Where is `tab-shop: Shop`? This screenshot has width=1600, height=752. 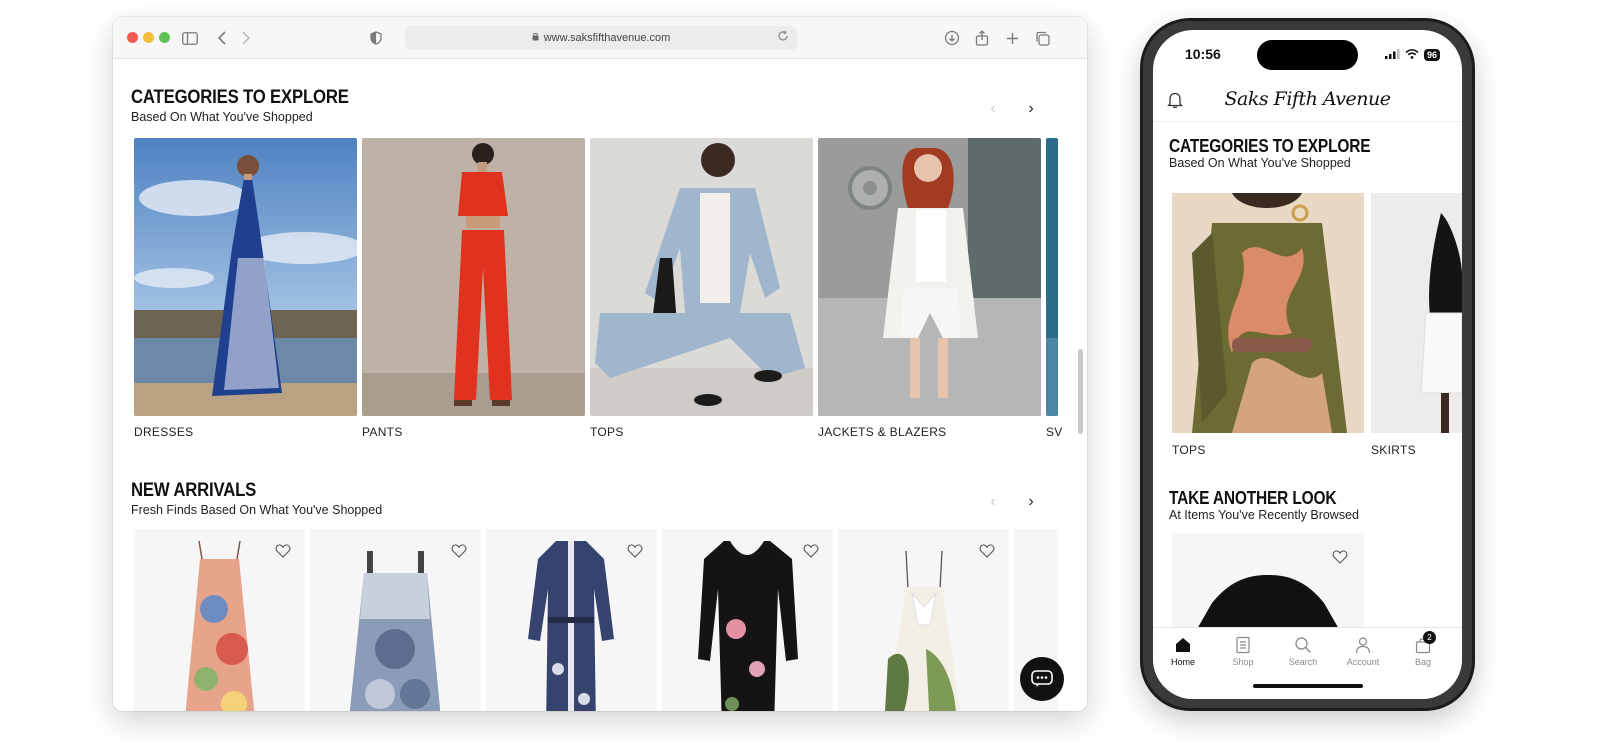 tab-shop: Shop is located at coordinates (1243, 651).